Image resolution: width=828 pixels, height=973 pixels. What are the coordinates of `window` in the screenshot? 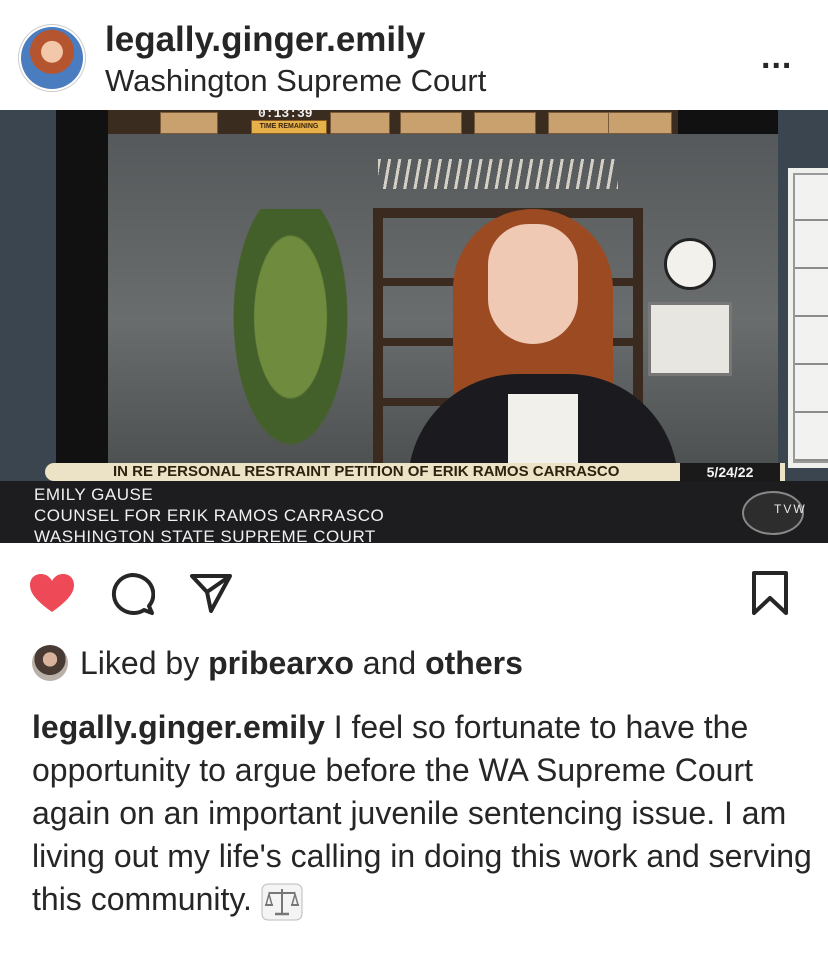 It's located at (808, 318).